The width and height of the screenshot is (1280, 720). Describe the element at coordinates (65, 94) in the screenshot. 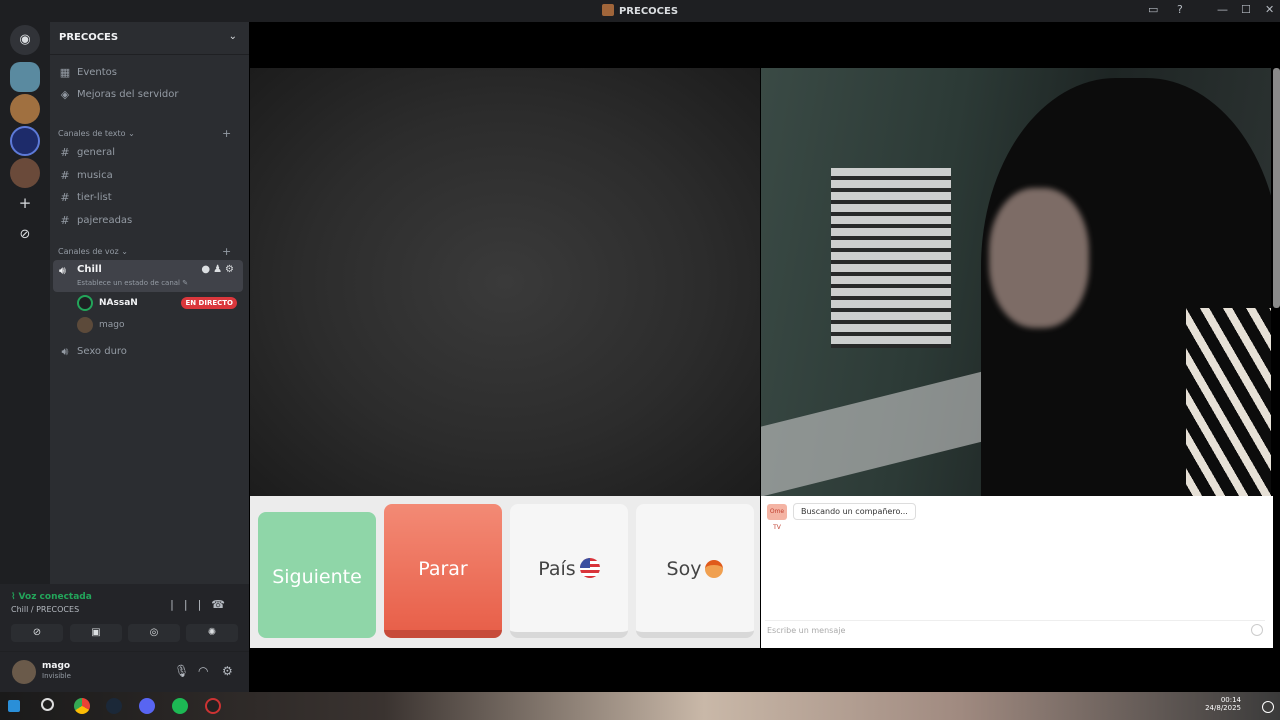

I see `boost-icon: ◈` at that location.